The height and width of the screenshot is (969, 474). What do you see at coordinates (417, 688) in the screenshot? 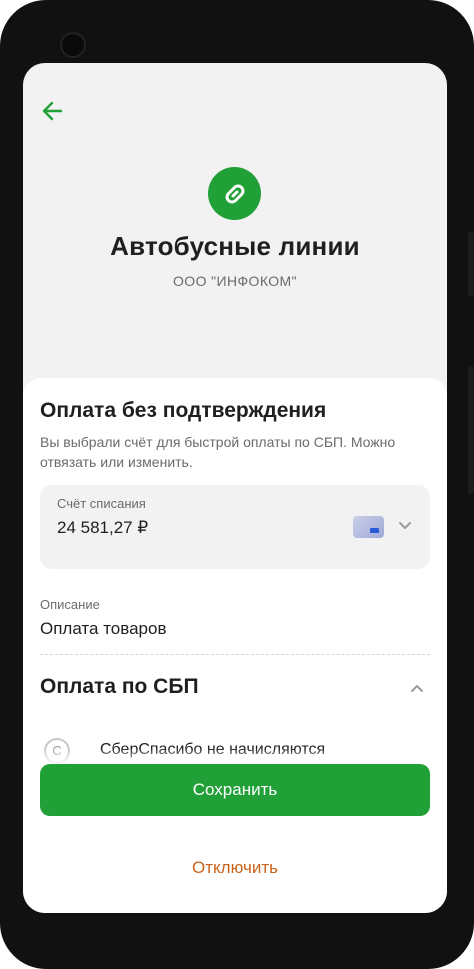
I see `chevron-up-icon` at bounding box center [417, 688].